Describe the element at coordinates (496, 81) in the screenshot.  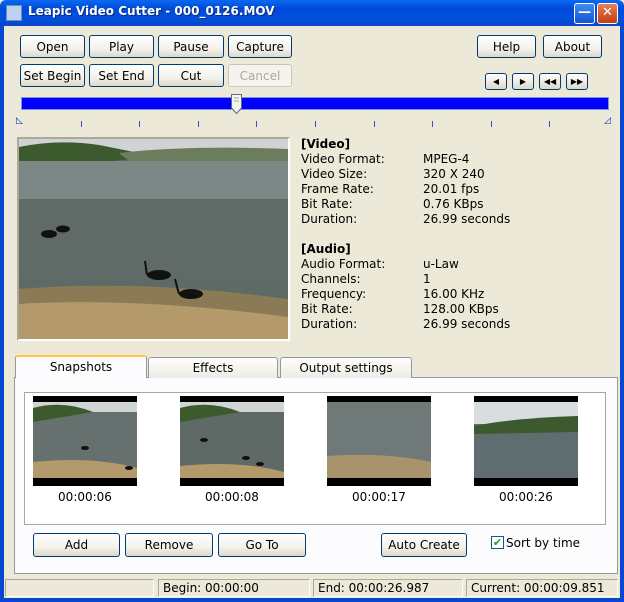
I see `prev-frame-button: ◀` at that location.